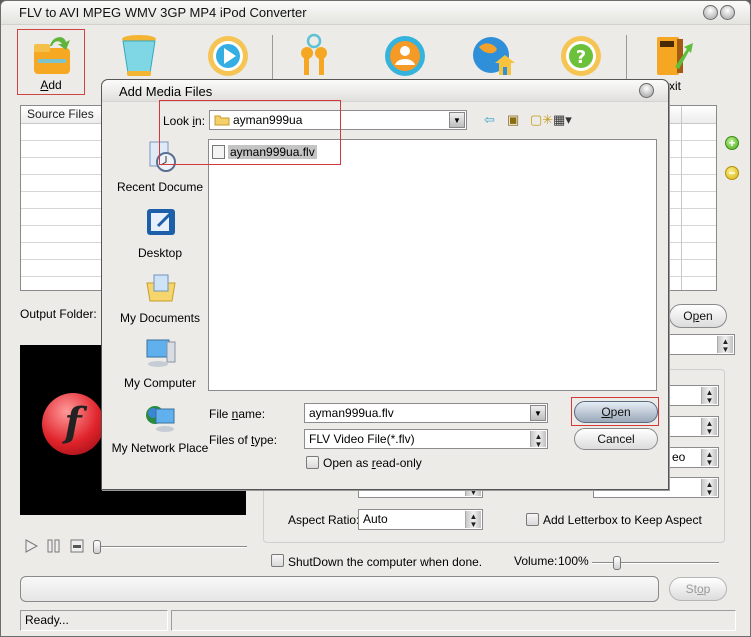 The width and height of the screenshot is (751, 637). Describe the element at coordinates (681, 198) in the screenshot. I see `column-divider` at that location.